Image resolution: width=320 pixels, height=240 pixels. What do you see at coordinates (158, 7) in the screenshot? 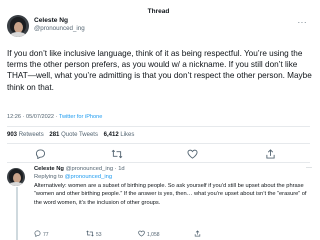
I see `thread-header: Thread` at bounding box center [158, 7].